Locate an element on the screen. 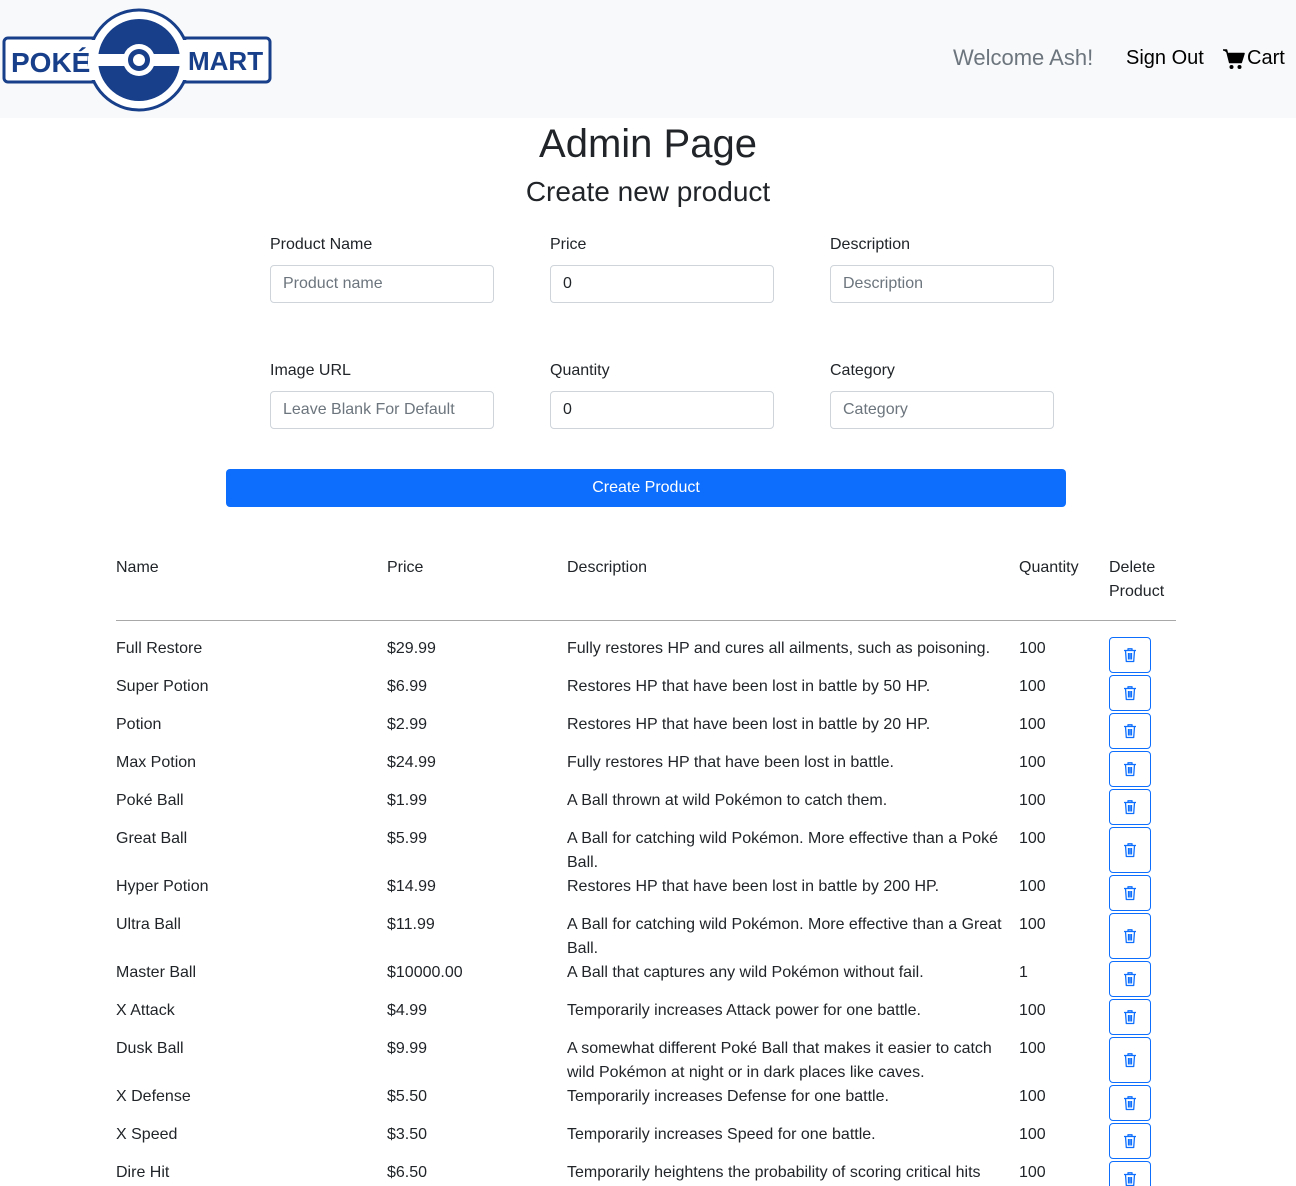  product-name-cell: Poké Ball is located at coordinates (150, 800).